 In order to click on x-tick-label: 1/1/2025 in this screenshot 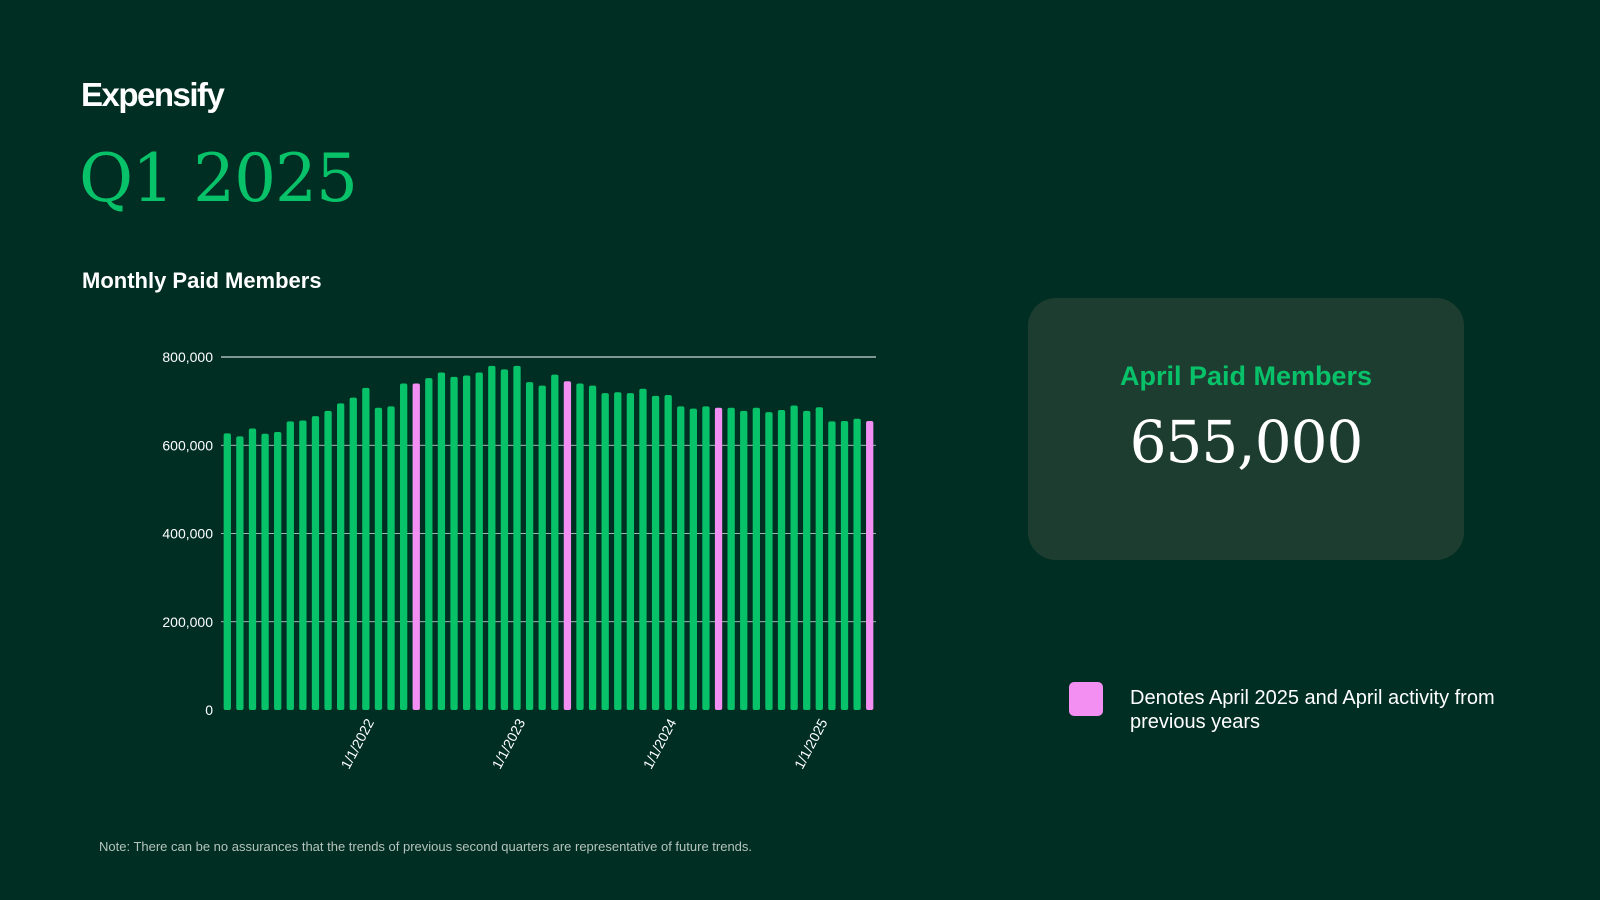, I will do `click(811, 744)`.